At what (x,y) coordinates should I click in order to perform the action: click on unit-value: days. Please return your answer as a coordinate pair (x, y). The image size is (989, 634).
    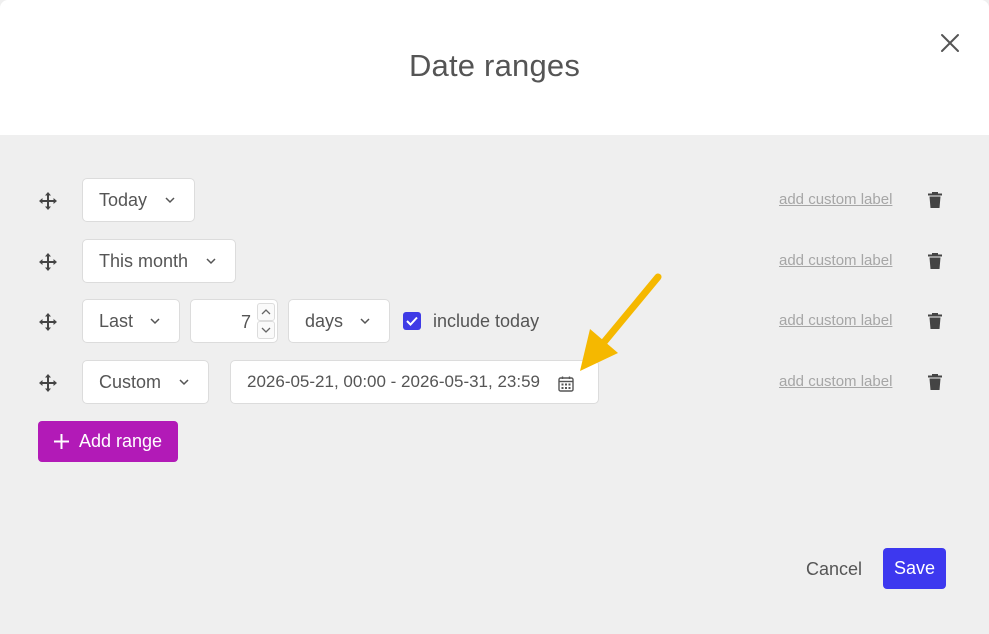
    Looking at the image, I should click on (324, 320).